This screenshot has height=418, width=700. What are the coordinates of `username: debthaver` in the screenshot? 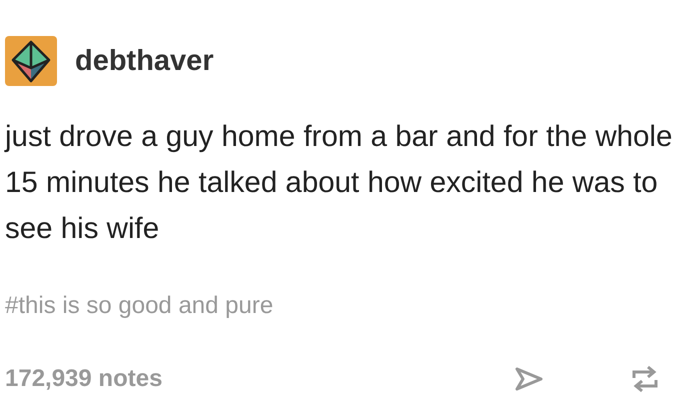 It's located at (144, 61).